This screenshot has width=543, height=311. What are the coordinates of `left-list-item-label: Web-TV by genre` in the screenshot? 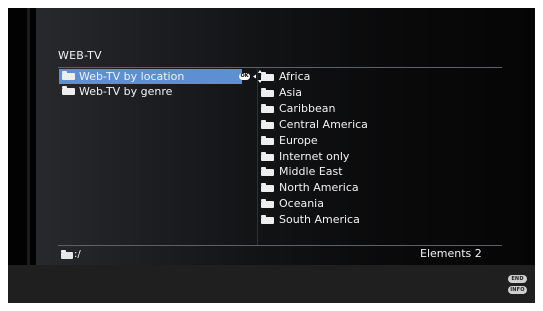 It's located at (126, 91).